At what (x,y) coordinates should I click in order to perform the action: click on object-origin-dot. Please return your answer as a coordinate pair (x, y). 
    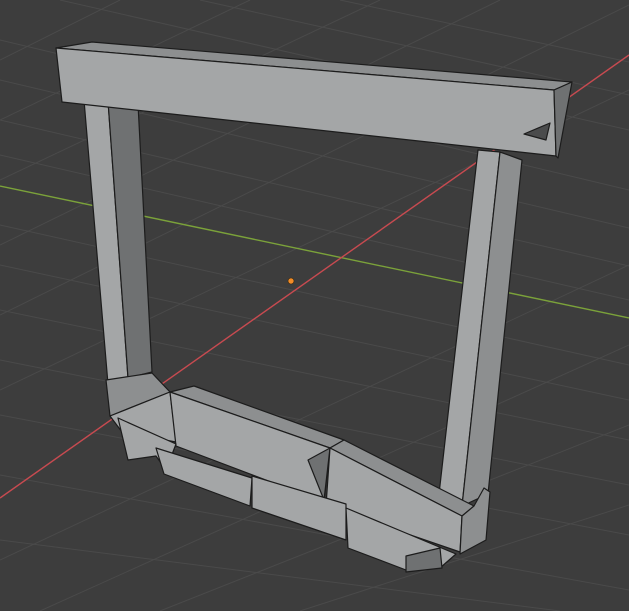
    Looking at the image, I should click on (291, 281).